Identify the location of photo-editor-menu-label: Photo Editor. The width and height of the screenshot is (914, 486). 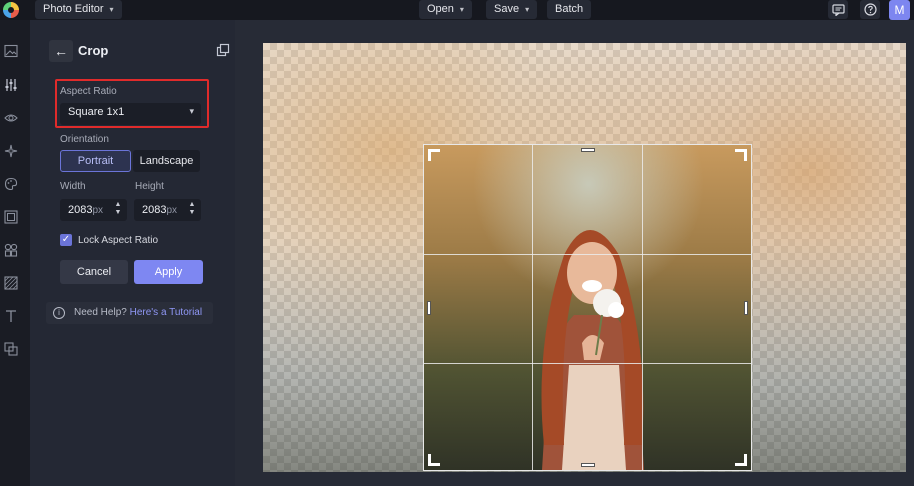
(73, 9).